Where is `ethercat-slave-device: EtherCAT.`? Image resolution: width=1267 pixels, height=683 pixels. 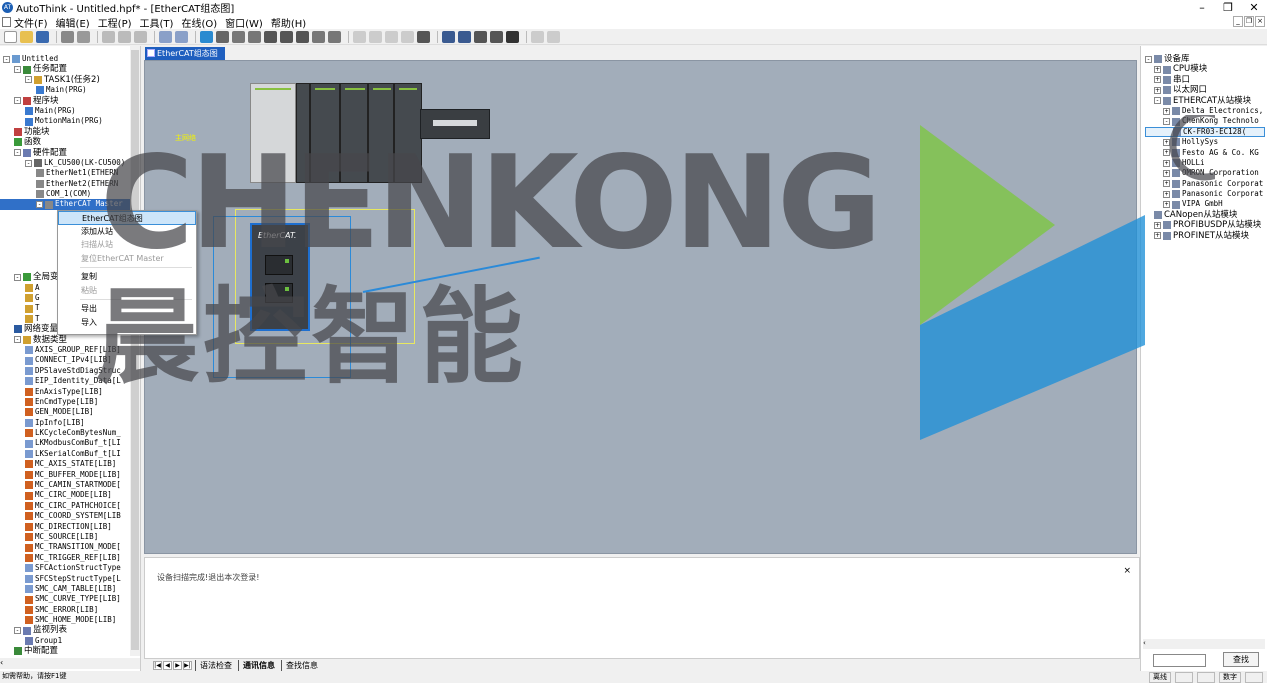
ethercat-slave-device: EtherCAT. is located at coordinates (280, 277).